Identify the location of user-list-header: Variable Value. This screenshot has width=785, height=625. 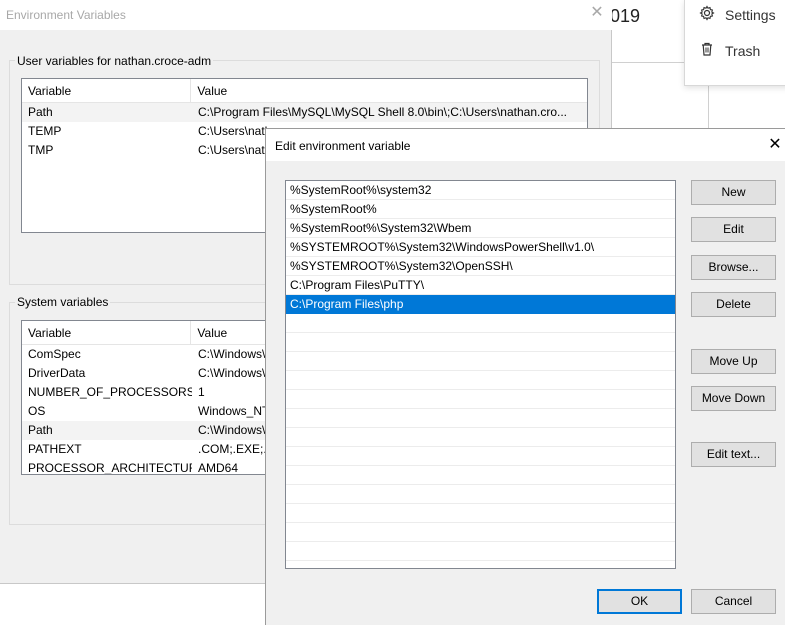
(304, 91).